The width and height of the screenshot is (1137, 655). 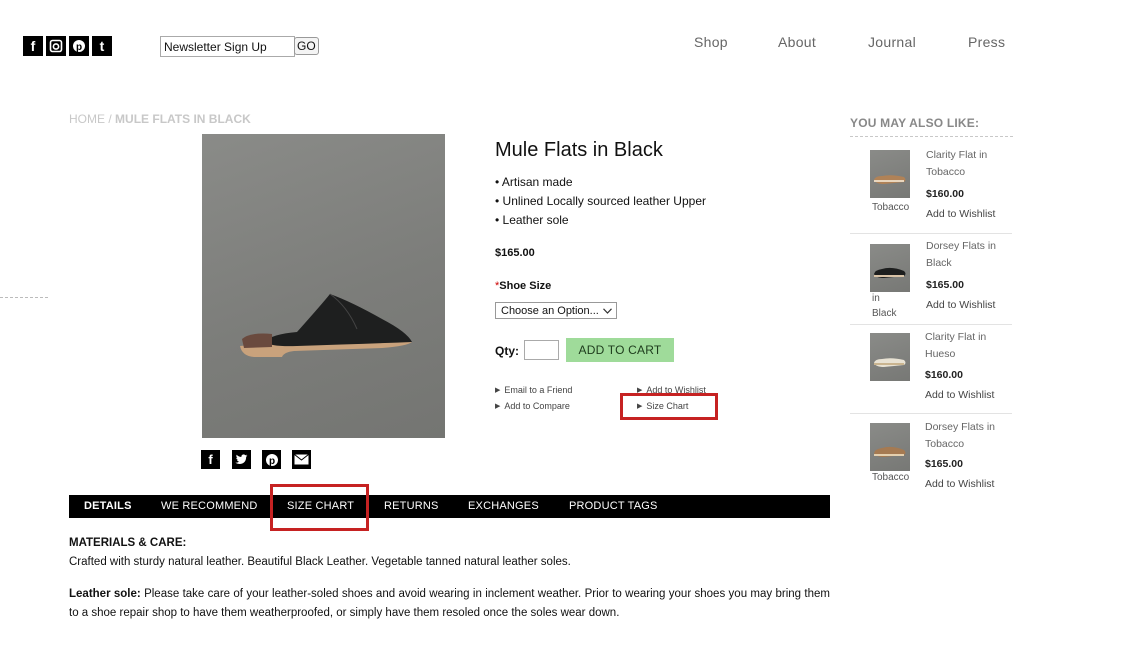 I want to click on email-friend-link: ▶ Email to a Friend, so click(x=533, y=390).